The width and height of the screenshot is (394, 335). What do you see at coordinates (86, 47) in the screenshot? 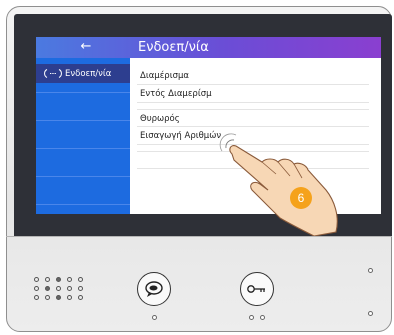
I see `back-arrow-icon: ←` at bounding box center [86, 47].